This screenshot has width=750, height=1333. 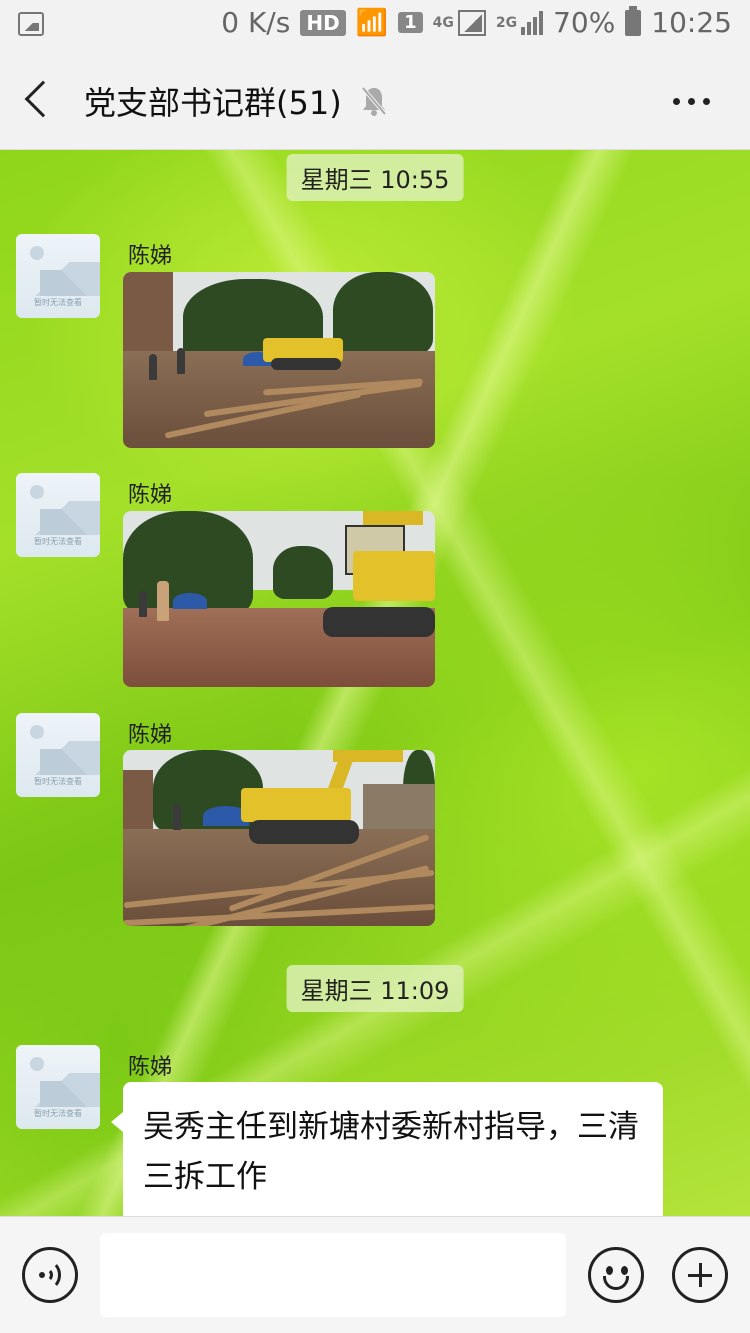 What do you see at coordinates (471, 22) in the screenshot?
I see `signal-4g-icon` at bounding box center [471, 22].